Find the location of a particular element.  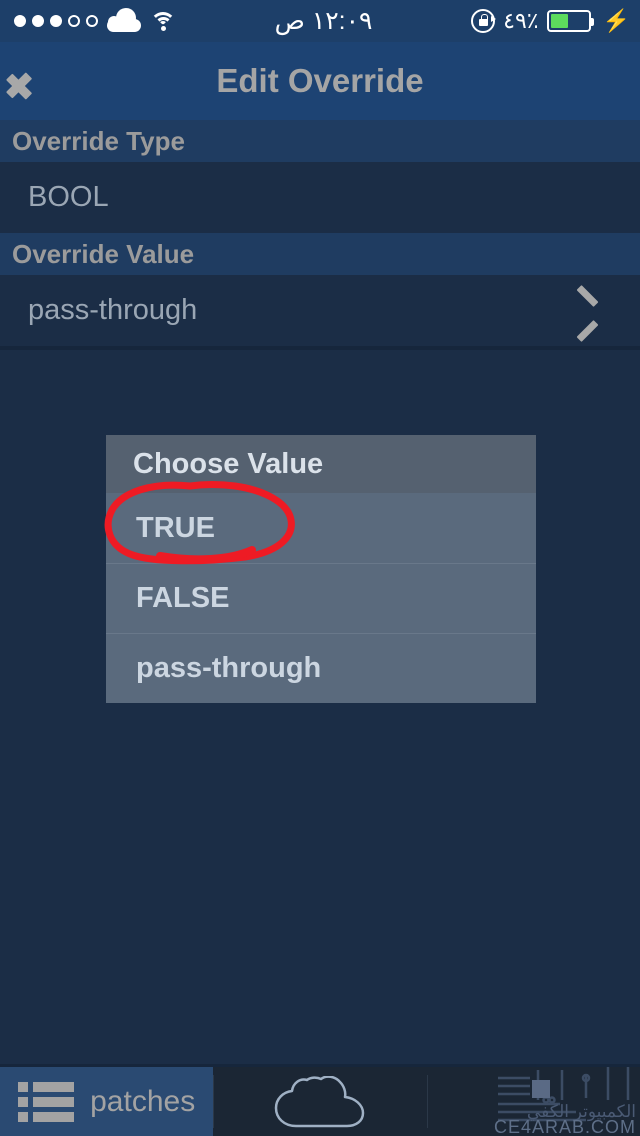

dialog-option-label: pass-through is located at coordinates (229, 668).